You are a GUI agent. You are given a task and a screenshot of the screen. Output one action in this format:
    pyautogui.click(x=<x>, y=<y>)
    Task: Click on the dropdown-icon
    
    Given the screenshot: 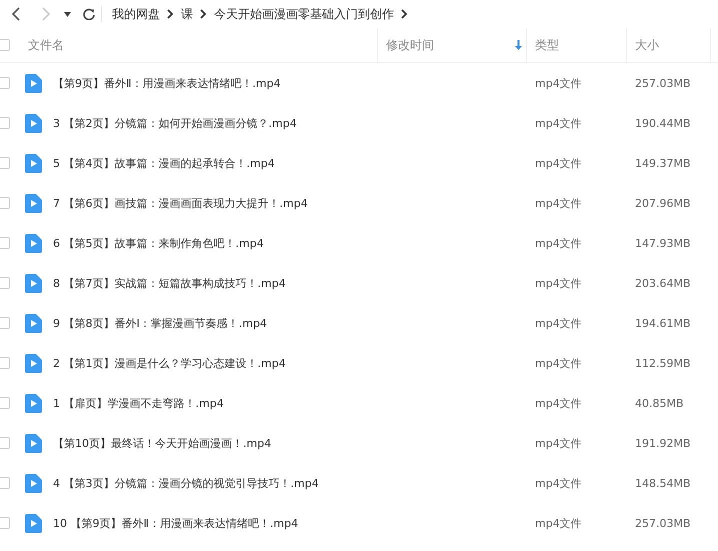 What is the action you would take?
    pyautogui.click(x=67, y=14)
    